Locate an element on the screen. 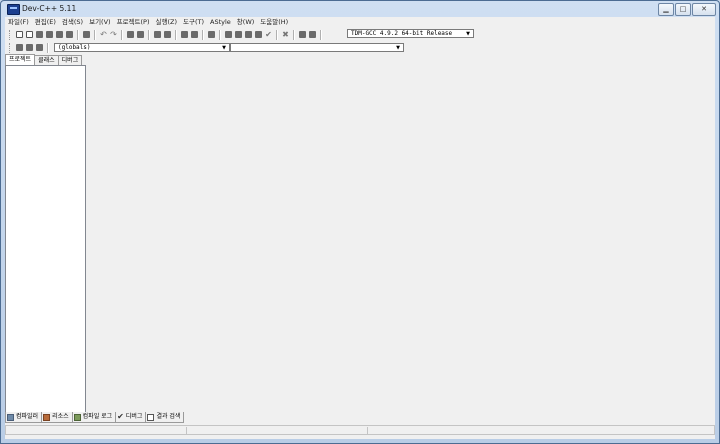  menu-execute: 실행(Z) is located at coordinates (167, 22).